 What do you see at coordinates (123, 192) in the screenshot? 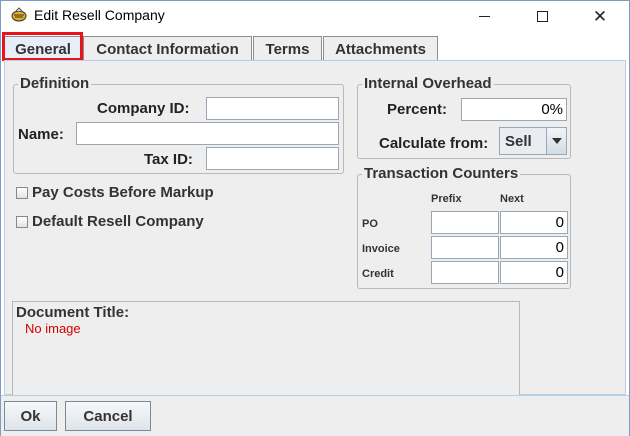
I see `pay-costs-before-markup-label: Pay Costs Before Markup` at bounding box center [123, 192].